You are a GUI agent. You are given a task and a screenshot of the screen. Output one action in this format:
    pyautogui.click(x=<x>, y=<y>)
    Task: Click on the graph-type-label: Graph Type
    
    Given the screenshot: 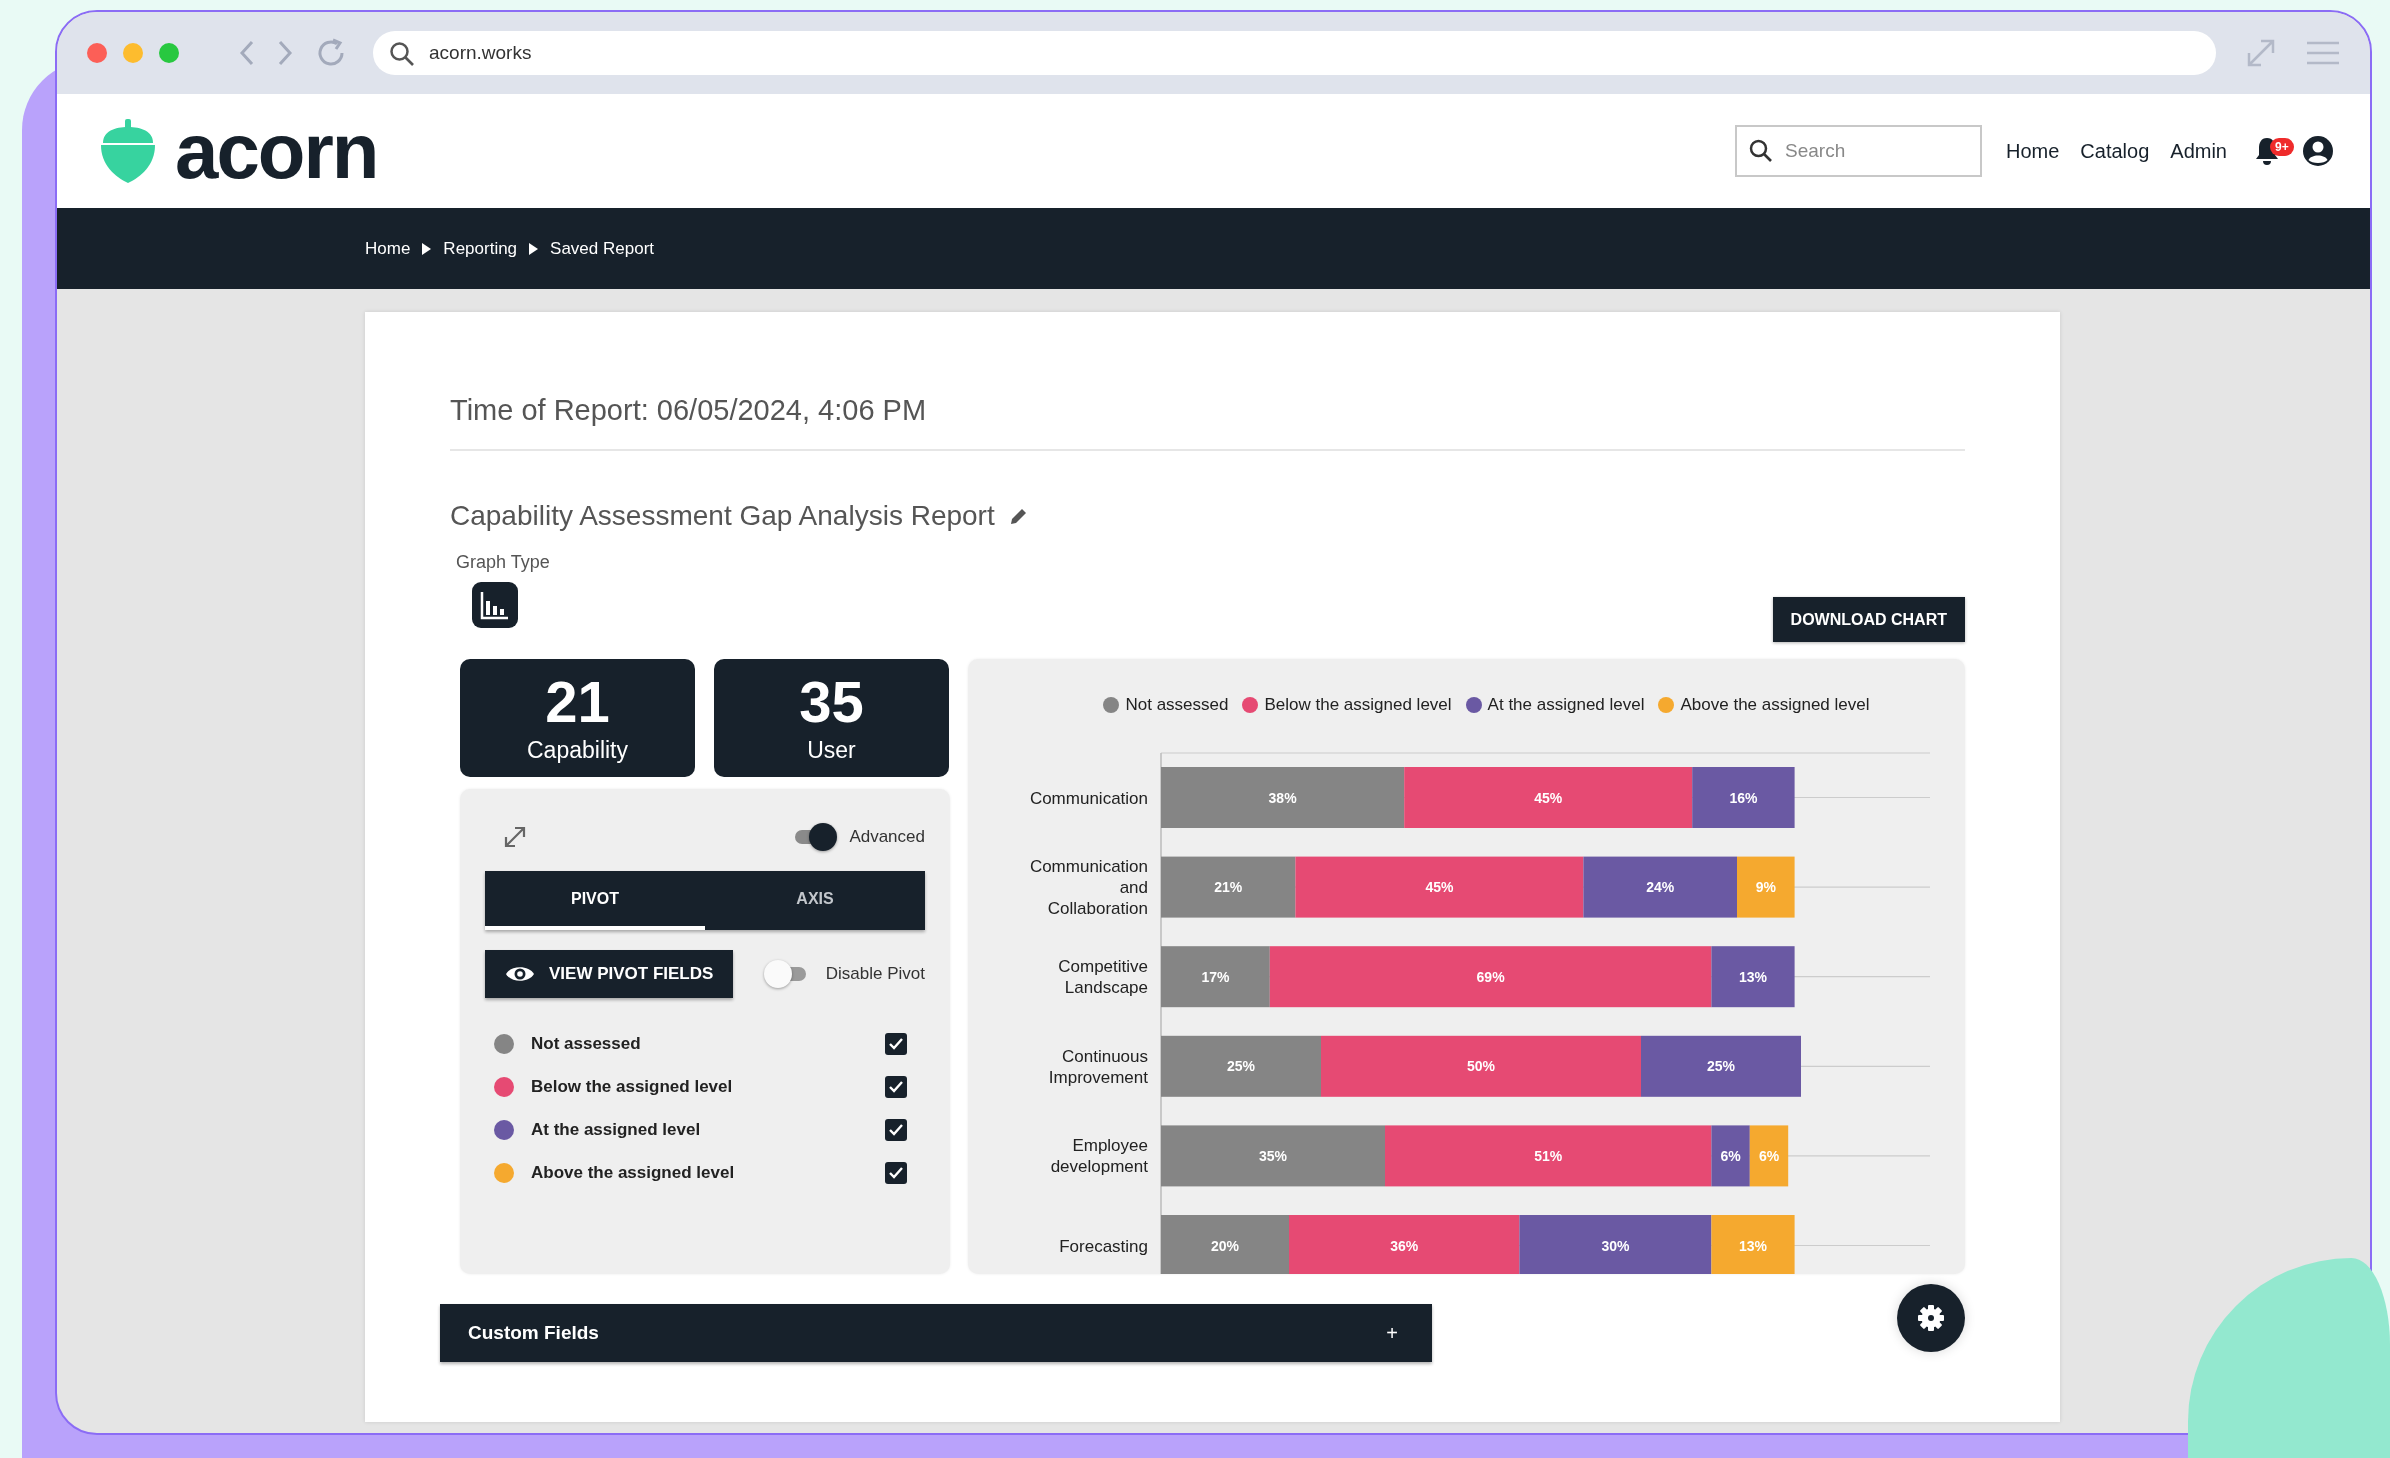 What is the action you would take?
    pyautogui.click(x=503, y=562)
    